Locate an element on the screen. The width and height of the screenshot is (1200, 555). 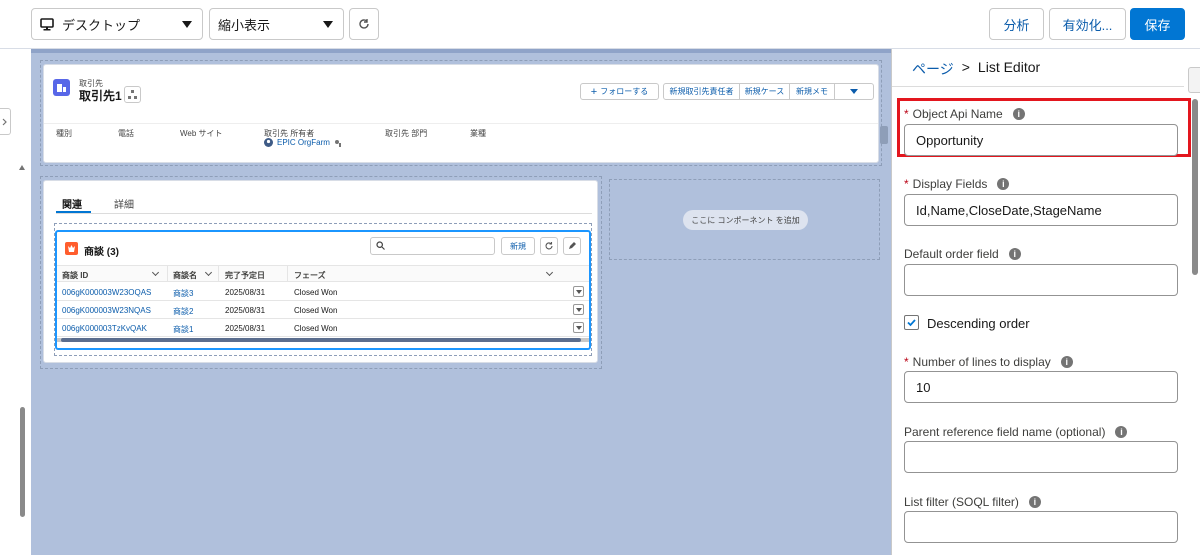
row-name-link: 商談1 is located at coordinates (183, 329).